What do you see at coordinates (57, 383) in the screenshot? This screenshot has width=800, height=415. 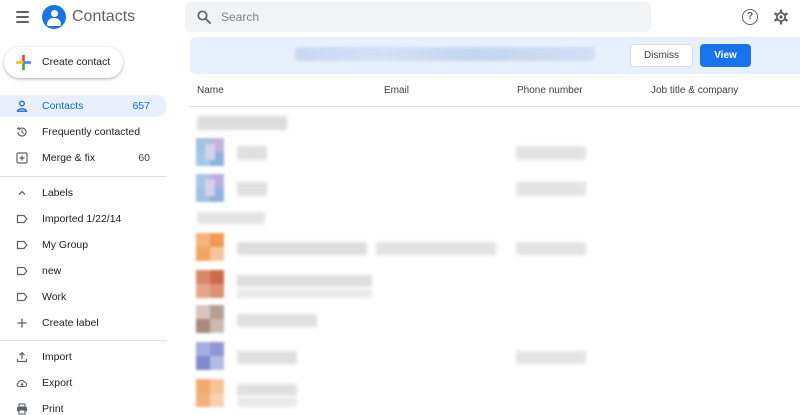 I see `sidebar-item-label: Export` at bounding box center [57, 383].